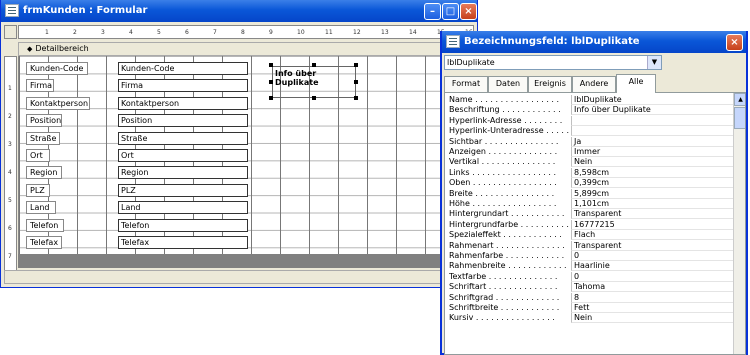 Image resolution: width=750 pixels, height=355 pixels. I want to click on field-textbox: Telefax, so click(183, 242).